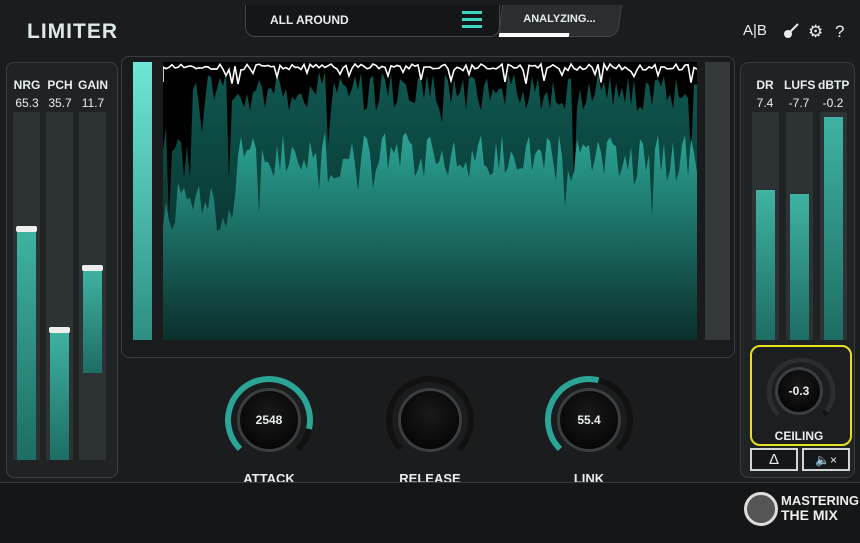 Image resolution: width=860 pixels, height=543 pixels. Describe the element at coordinates (72, 31) in the screenshot. I see `plugin-title: LIMITER` at that location.